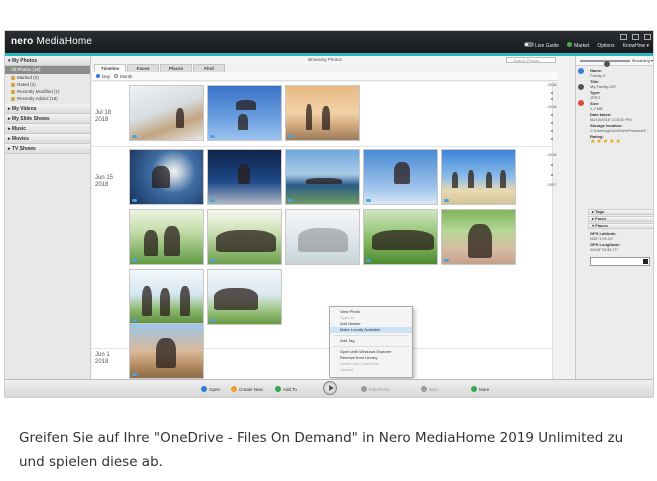  I want to click on section-places: ▾ Places, so click(620, 226).